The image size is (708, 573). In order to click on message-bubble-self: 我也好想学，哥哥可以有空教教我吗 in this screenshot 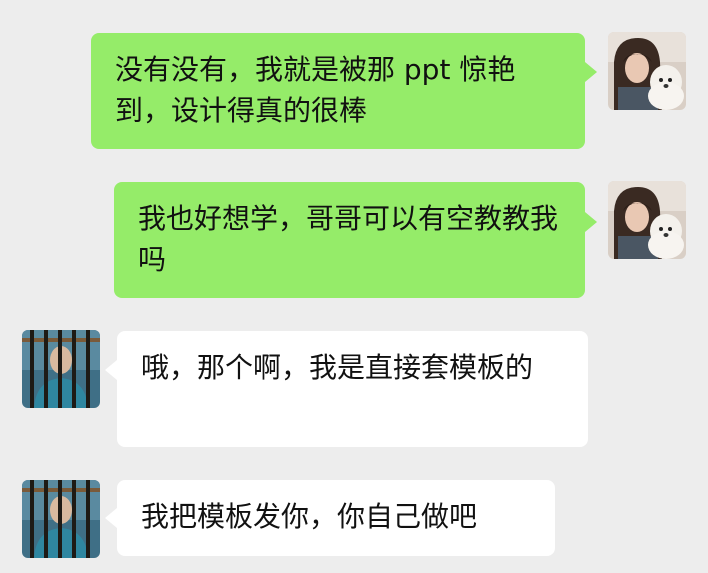, I will do `click(349, 240)`.